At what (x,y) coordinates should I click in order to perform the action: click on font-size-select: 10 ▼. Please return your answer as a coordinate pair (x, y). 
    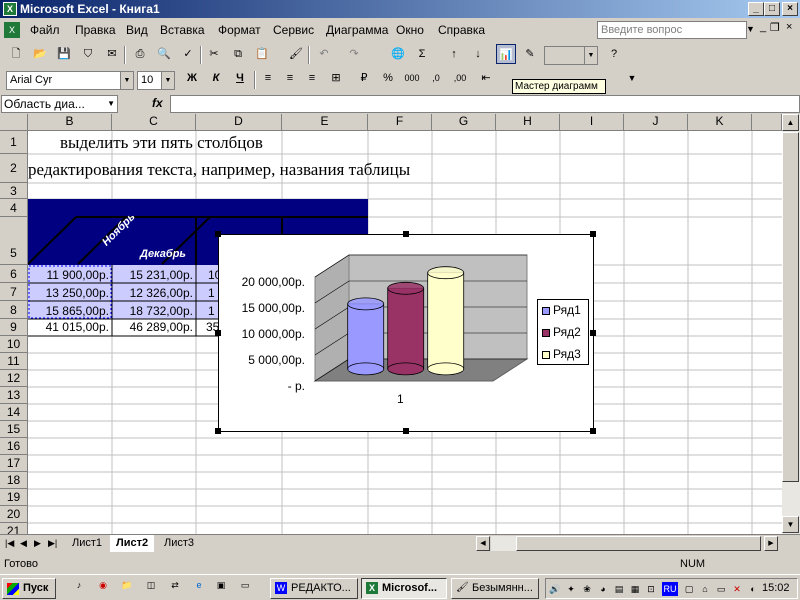
    Looking at the image, I should click on (156, 80).